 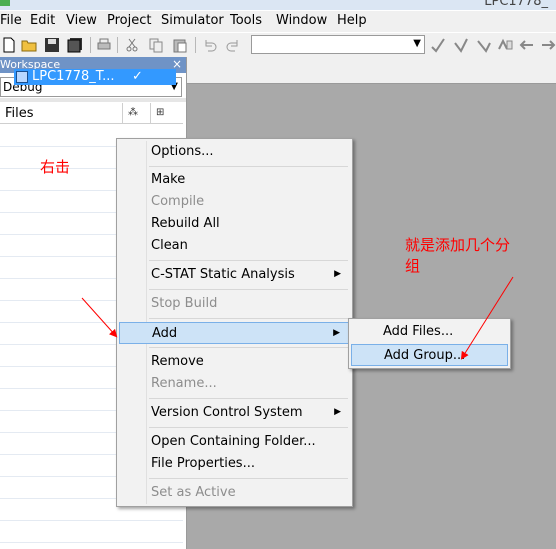 I want to click on editor-tab-bar, so click(x=371, y=70).